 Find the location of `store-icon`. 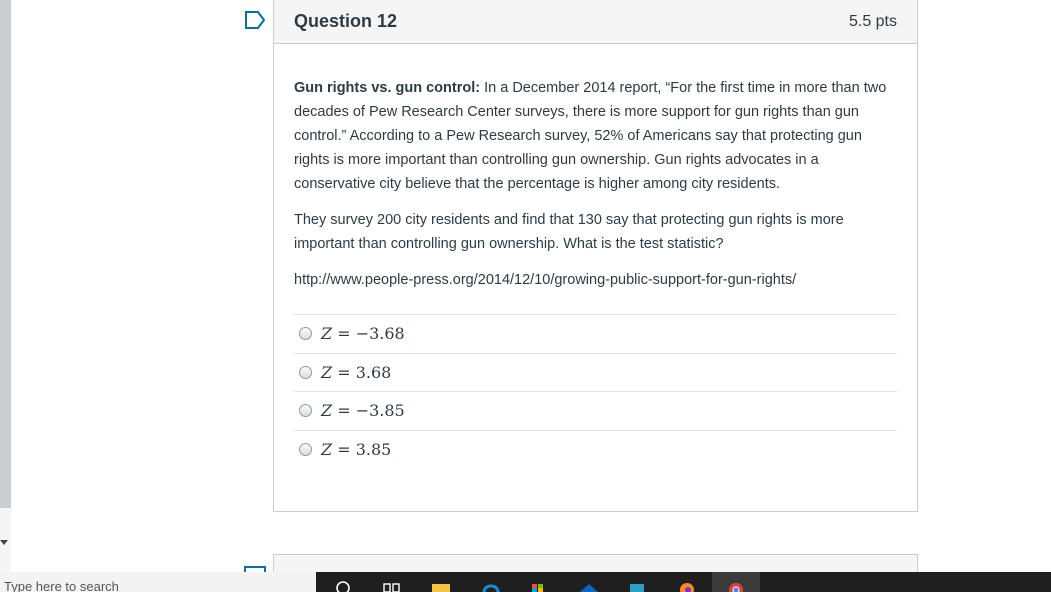

store-icon is located at coordinates (539, 584).